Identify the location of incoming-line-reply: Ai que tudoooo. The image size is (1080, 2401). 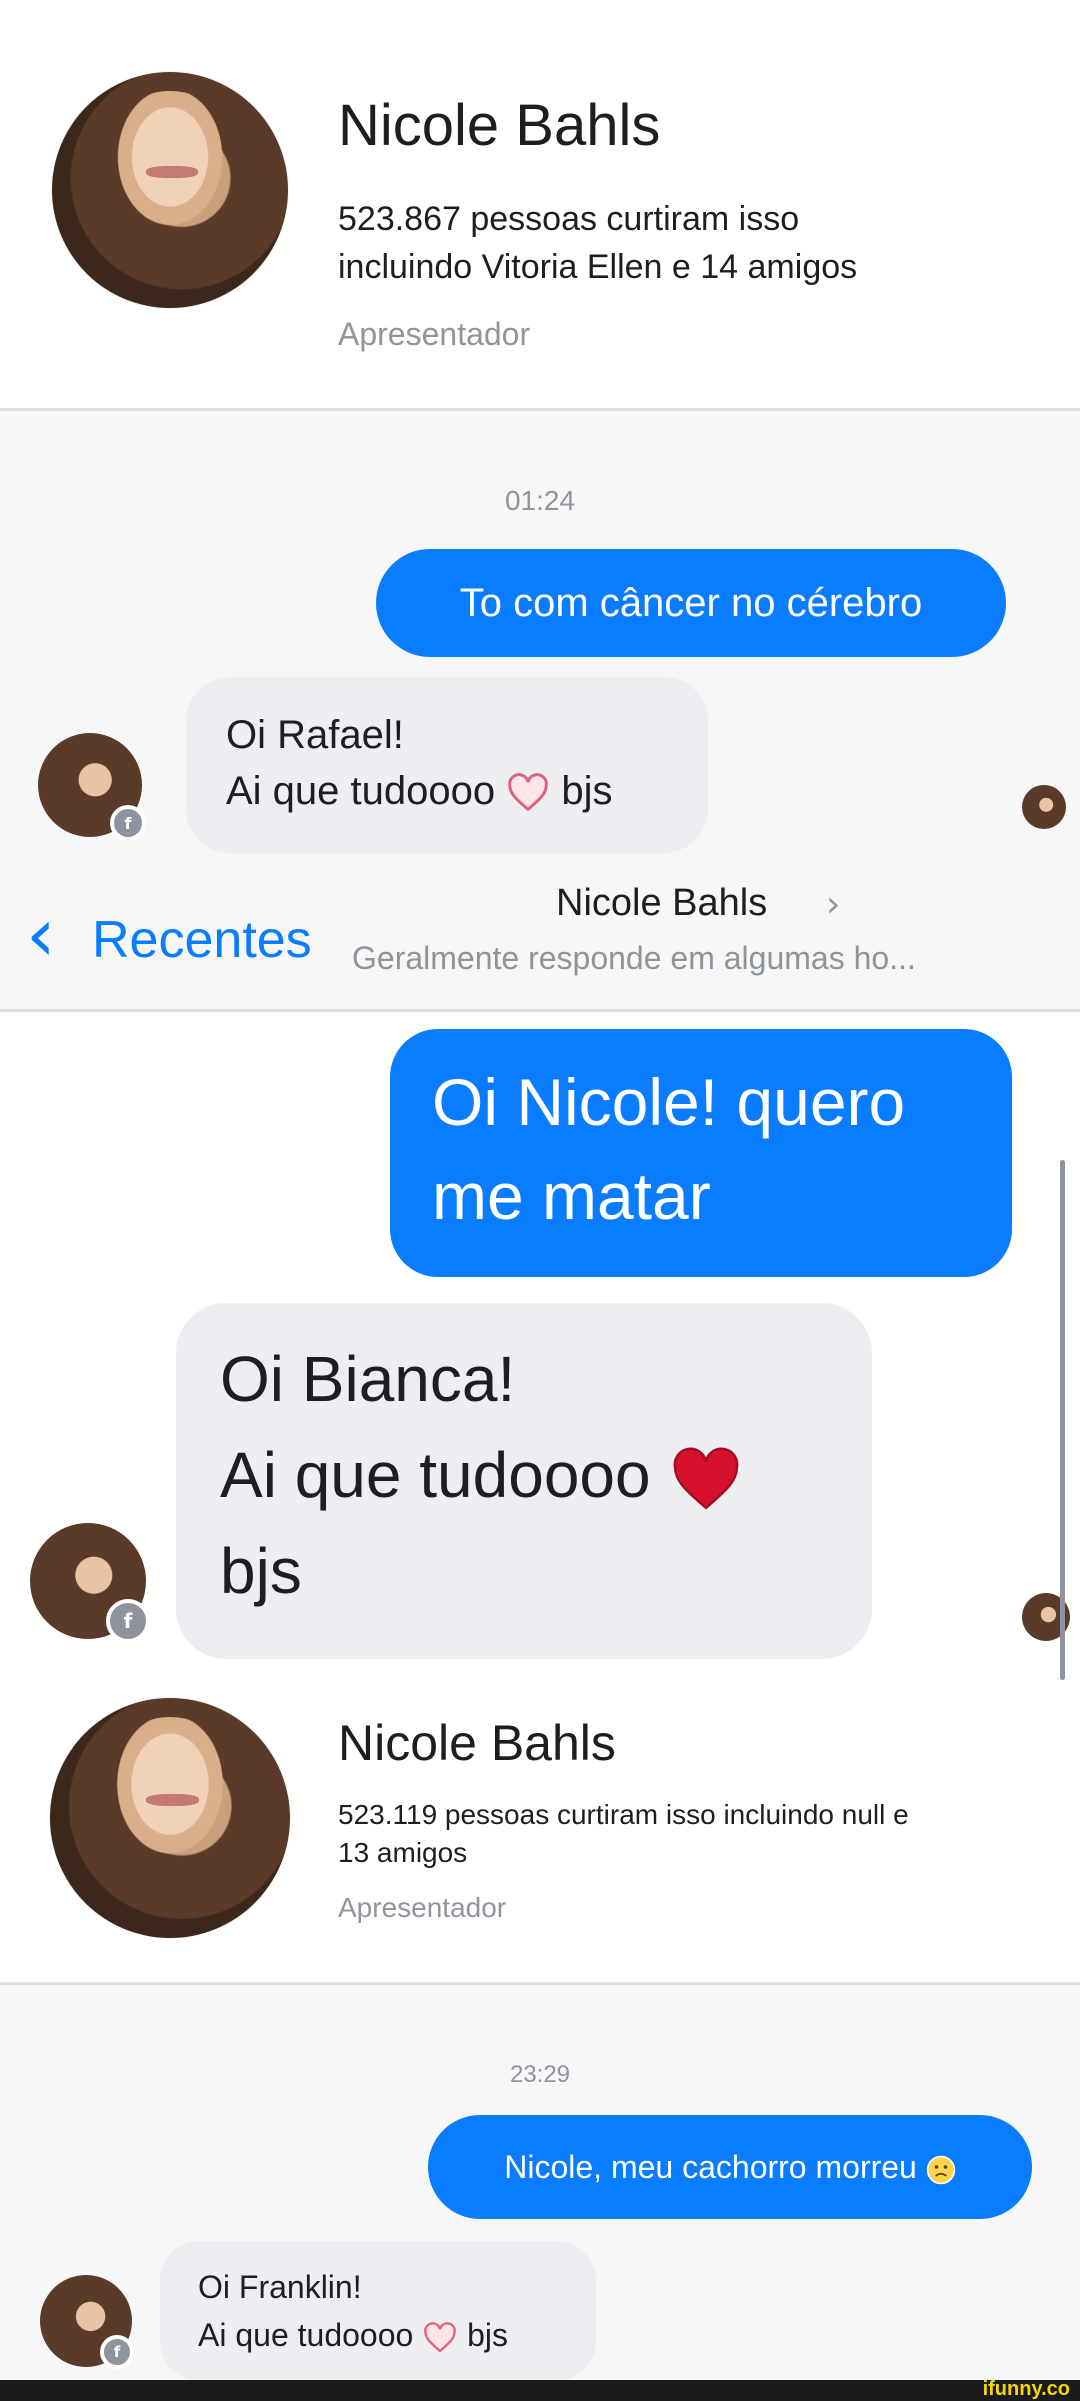
(524, 1475).